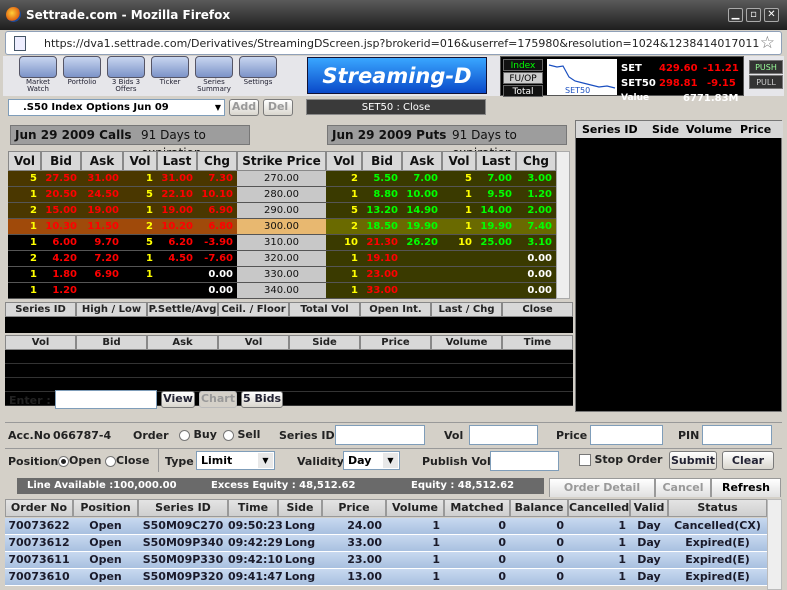 This screenshot has width=787, height=590. What do you see at coordinates (477, 508) in the screenshot?
I see `order-header-7: Matched` at bounding box center [477, 508].